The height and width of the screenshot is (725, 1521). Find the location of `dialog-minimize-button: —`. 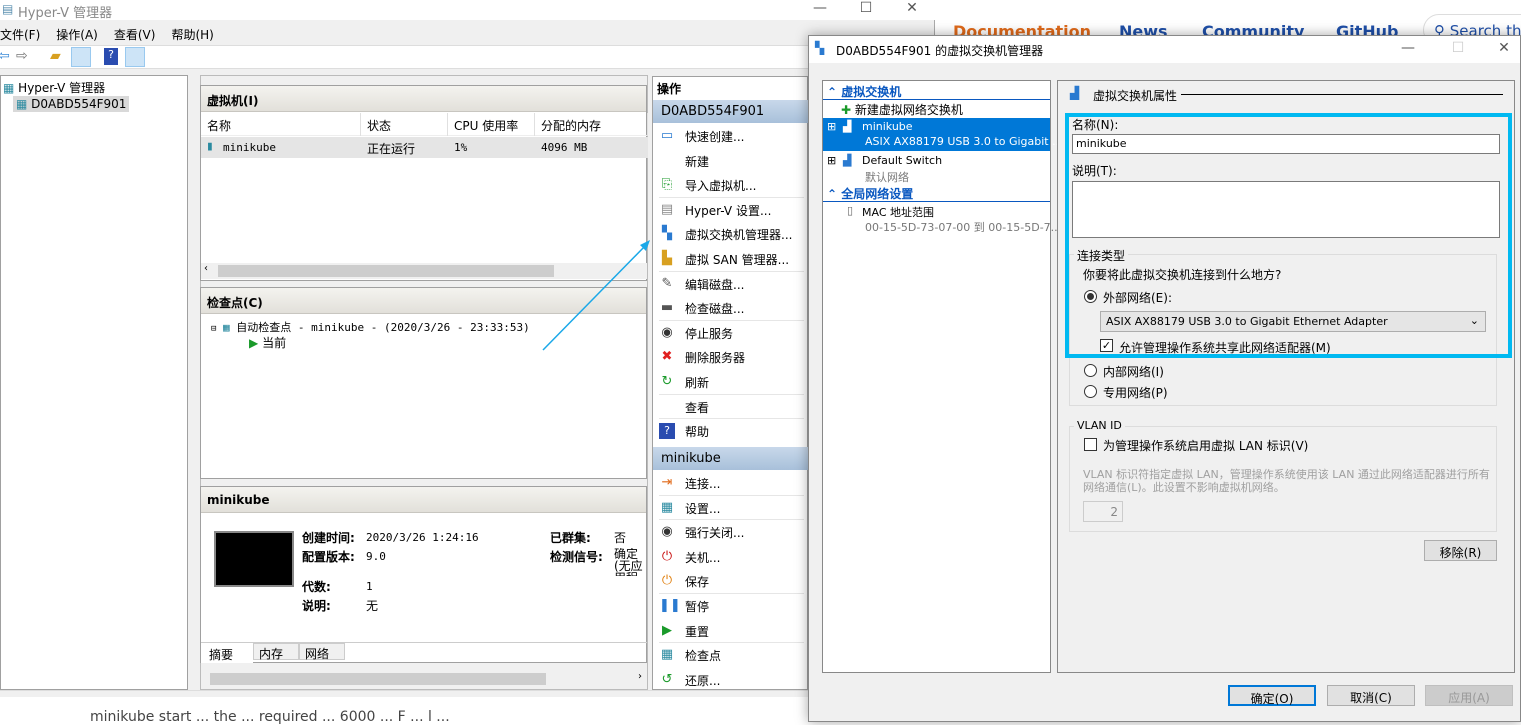

dialog-minimize-button: — is located at coordinates (1408, 50).